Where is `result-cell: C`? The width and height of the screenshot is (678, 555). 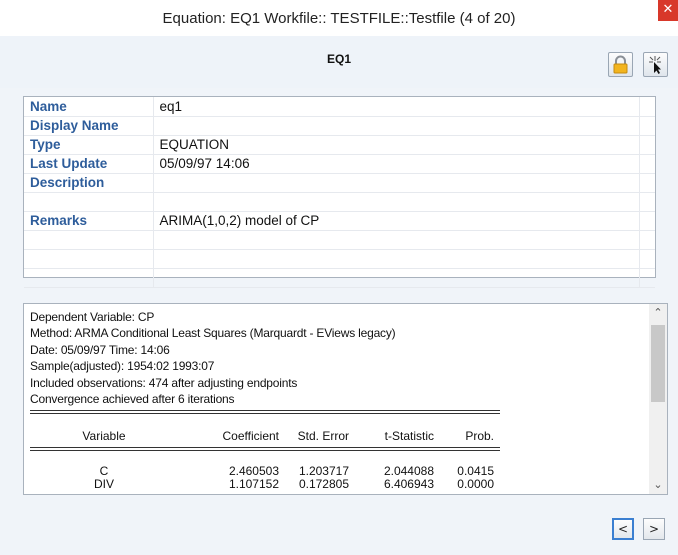 result-cell: C is located at coordinates (104, 471).